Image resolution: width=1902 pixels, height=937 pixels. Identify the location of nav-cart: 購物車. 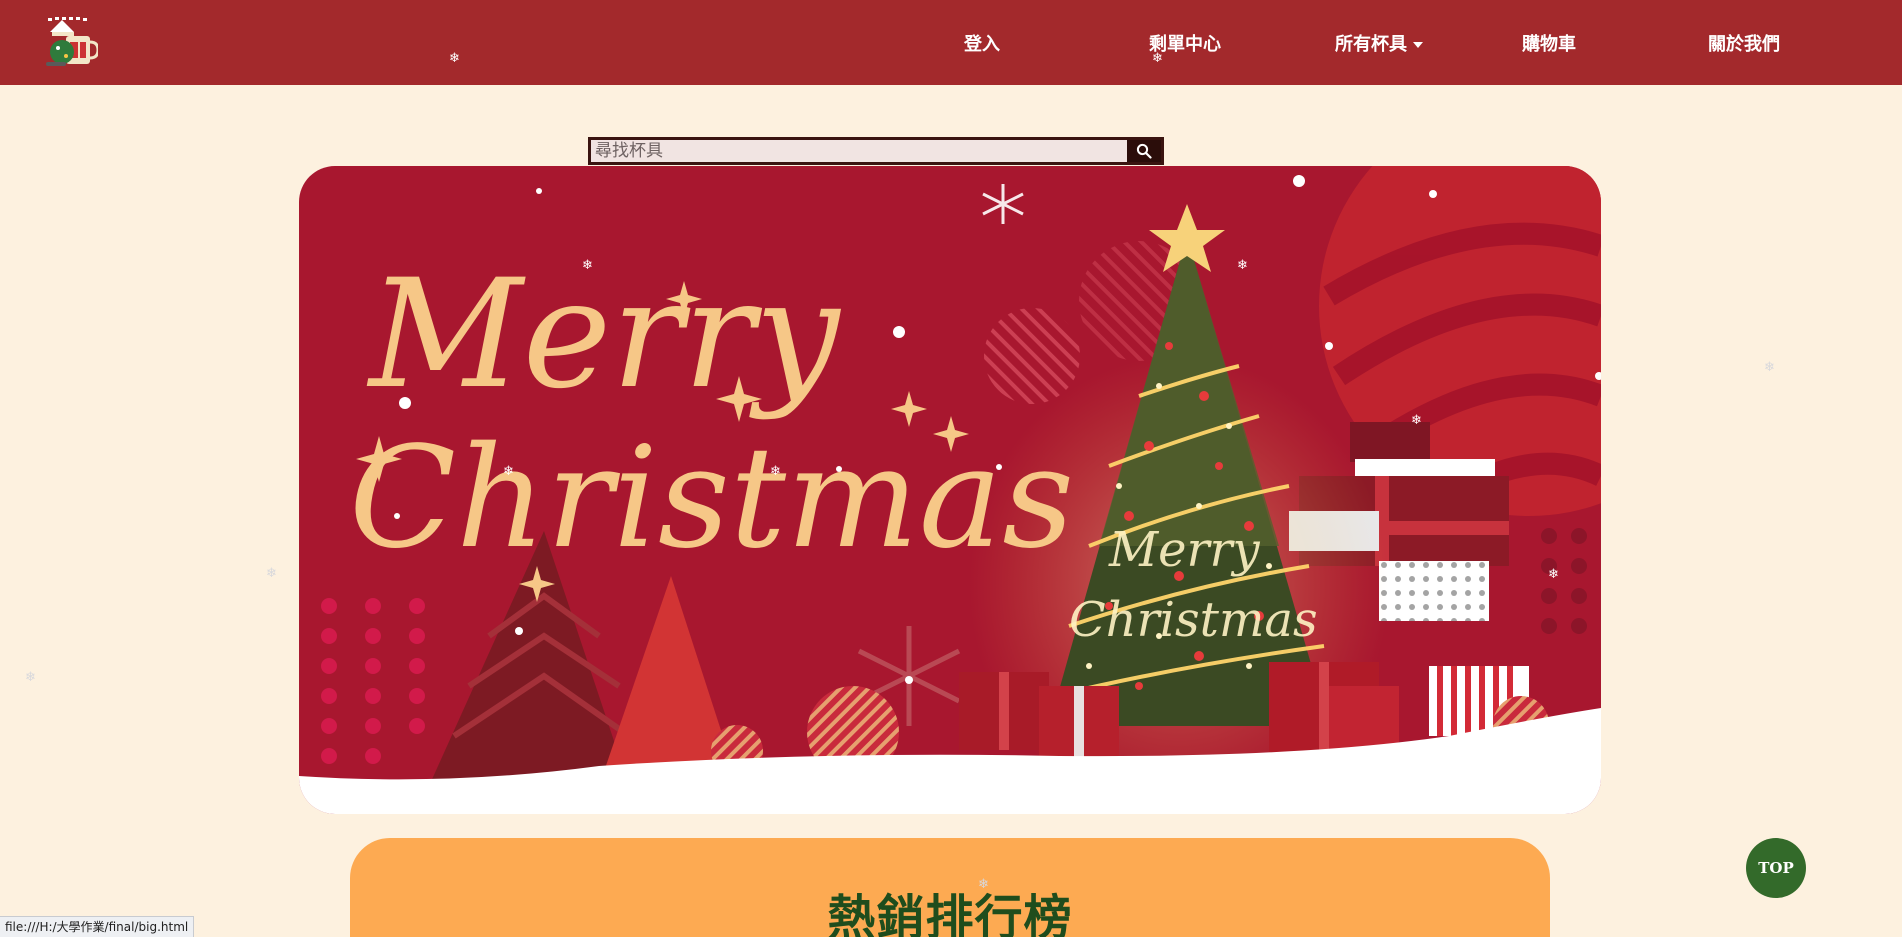
(1549, 43).